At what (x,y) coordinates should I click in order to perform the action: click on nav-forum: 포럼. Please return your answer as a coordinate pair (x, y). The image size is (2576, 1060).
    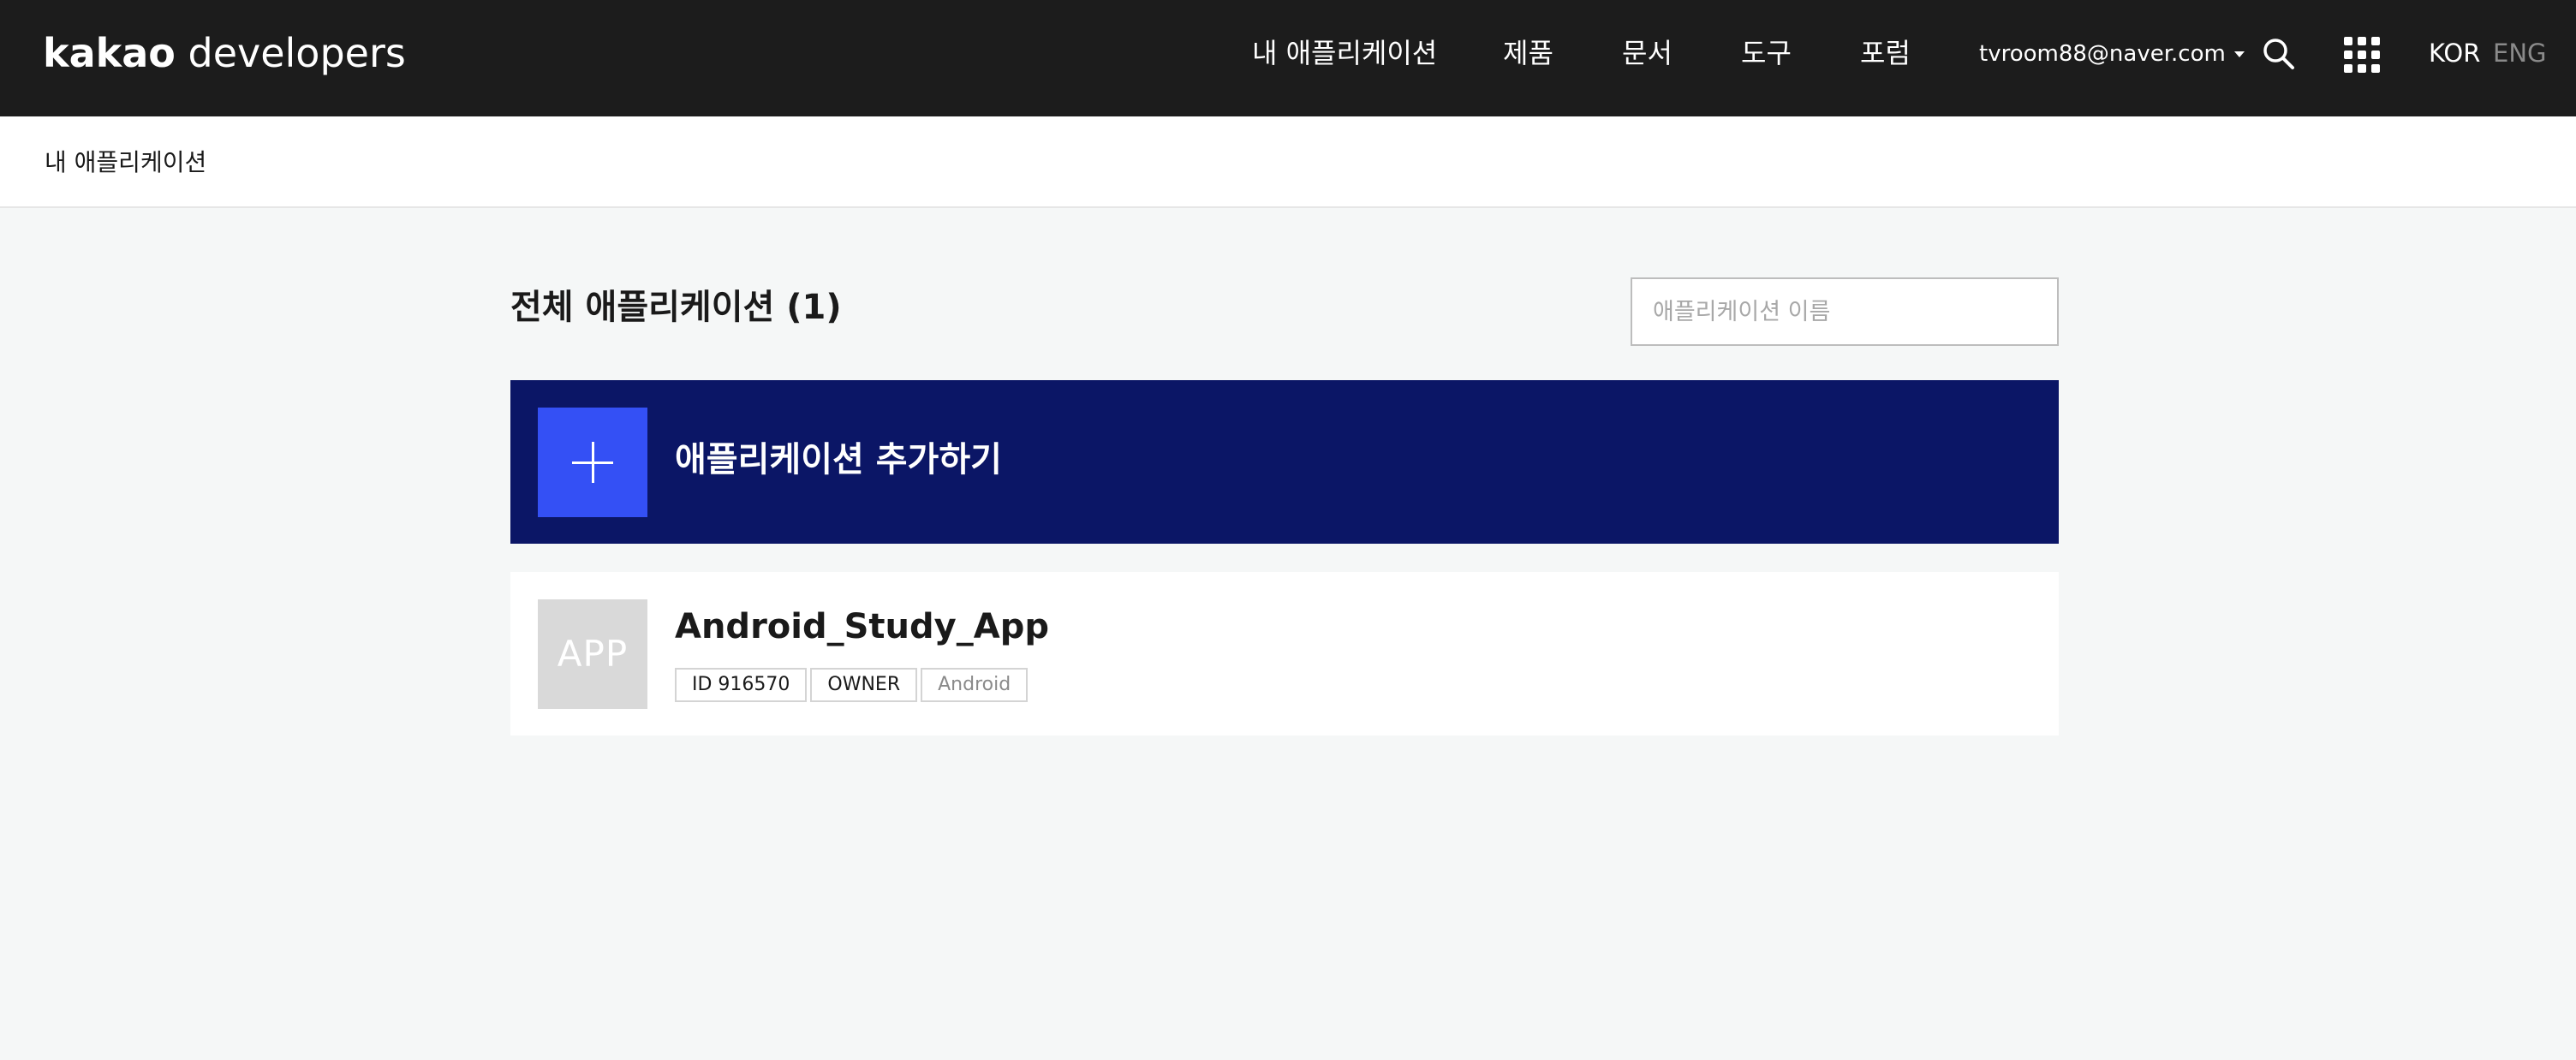
    Looking at the image, I should click on (1886, 53).